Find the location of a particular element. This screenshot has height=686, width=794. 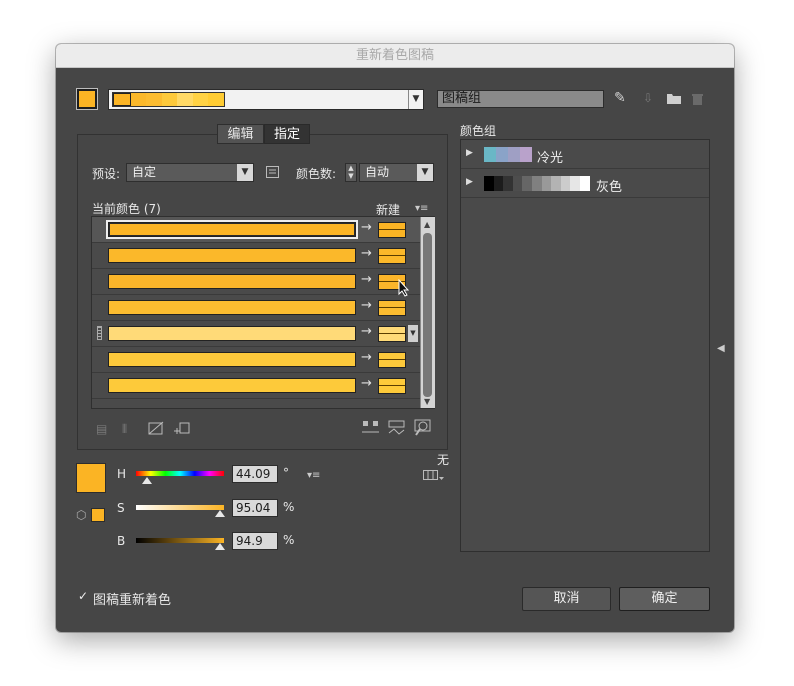

row-menu-chevron-icon: ▼ is located at coordinates (413, 333).